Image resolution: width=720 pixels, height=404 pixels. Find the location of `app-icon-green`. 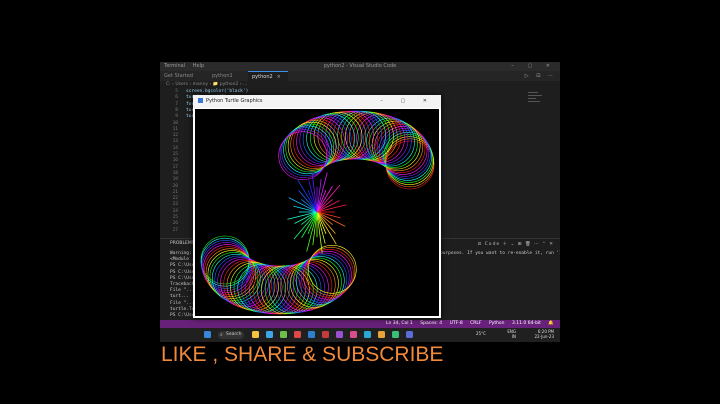

app-icon-green is located at coordinates (395, 334).